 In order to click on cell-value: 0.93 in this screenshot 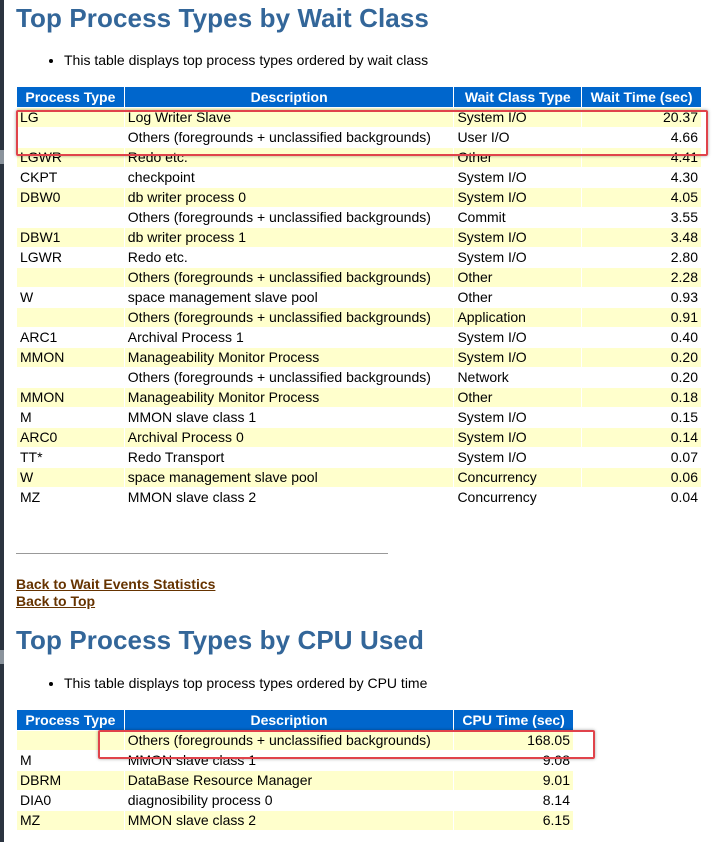, I will do `click(641, 297)`.